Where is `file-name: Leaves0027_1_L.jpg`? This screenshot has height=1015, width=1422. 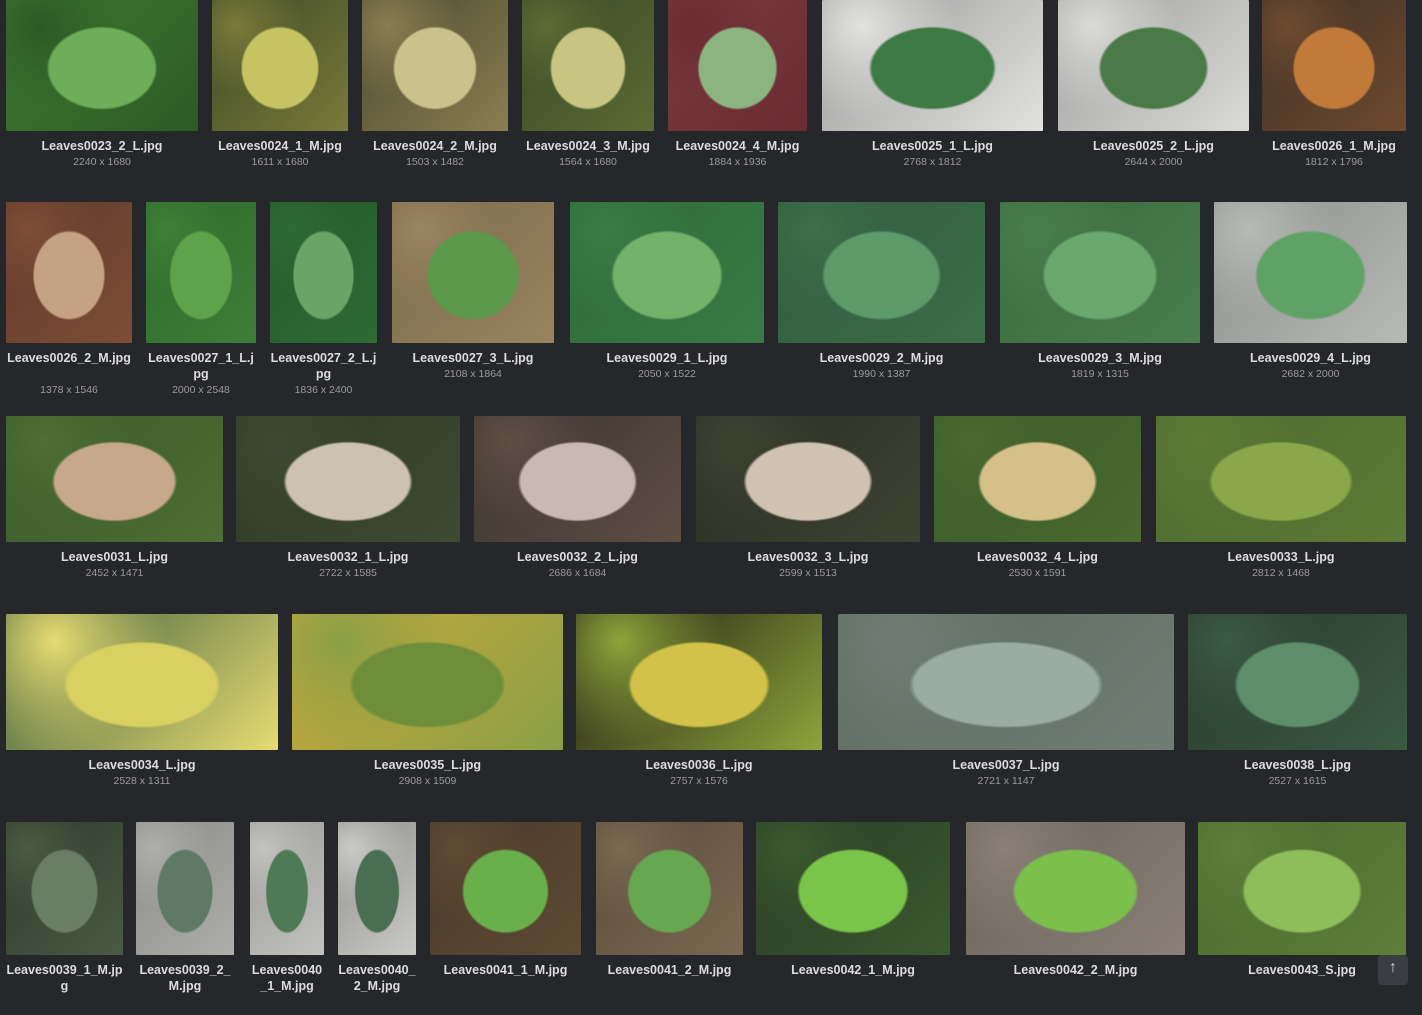
file-name: Leaves0027_1_L.jpg is located at coordinates (201, 366).